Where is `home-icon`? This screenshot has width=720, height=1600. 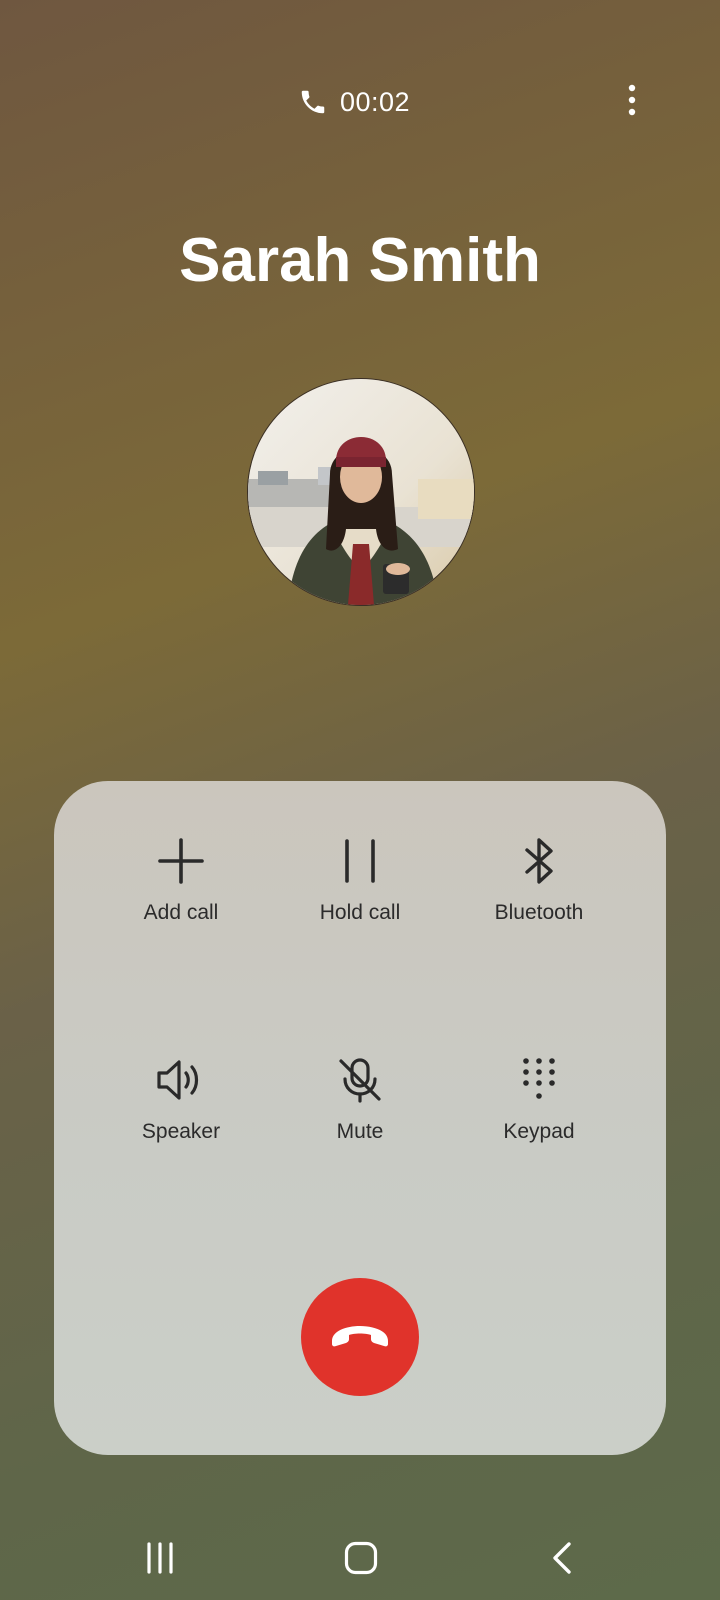 home-icon is located at coordinates (361, 1560).